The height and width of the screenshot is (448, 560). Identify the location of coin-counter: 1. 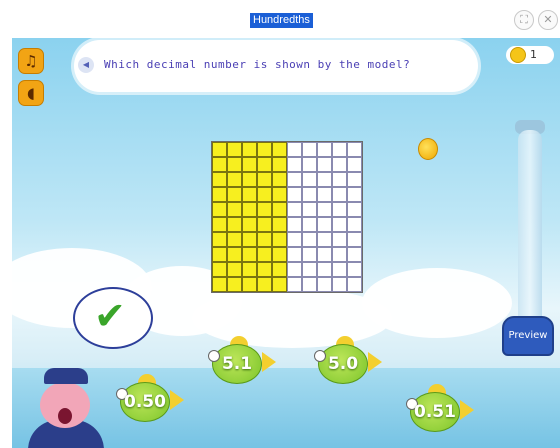
(530, 55).